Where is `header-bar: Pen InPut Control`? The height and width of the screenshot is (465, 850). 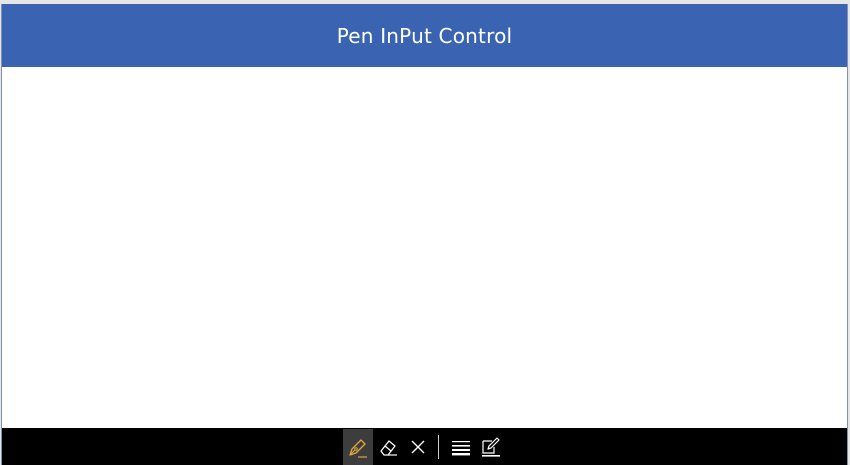 header-bar: Pen InPut Control is located at coordinates (424, 35).